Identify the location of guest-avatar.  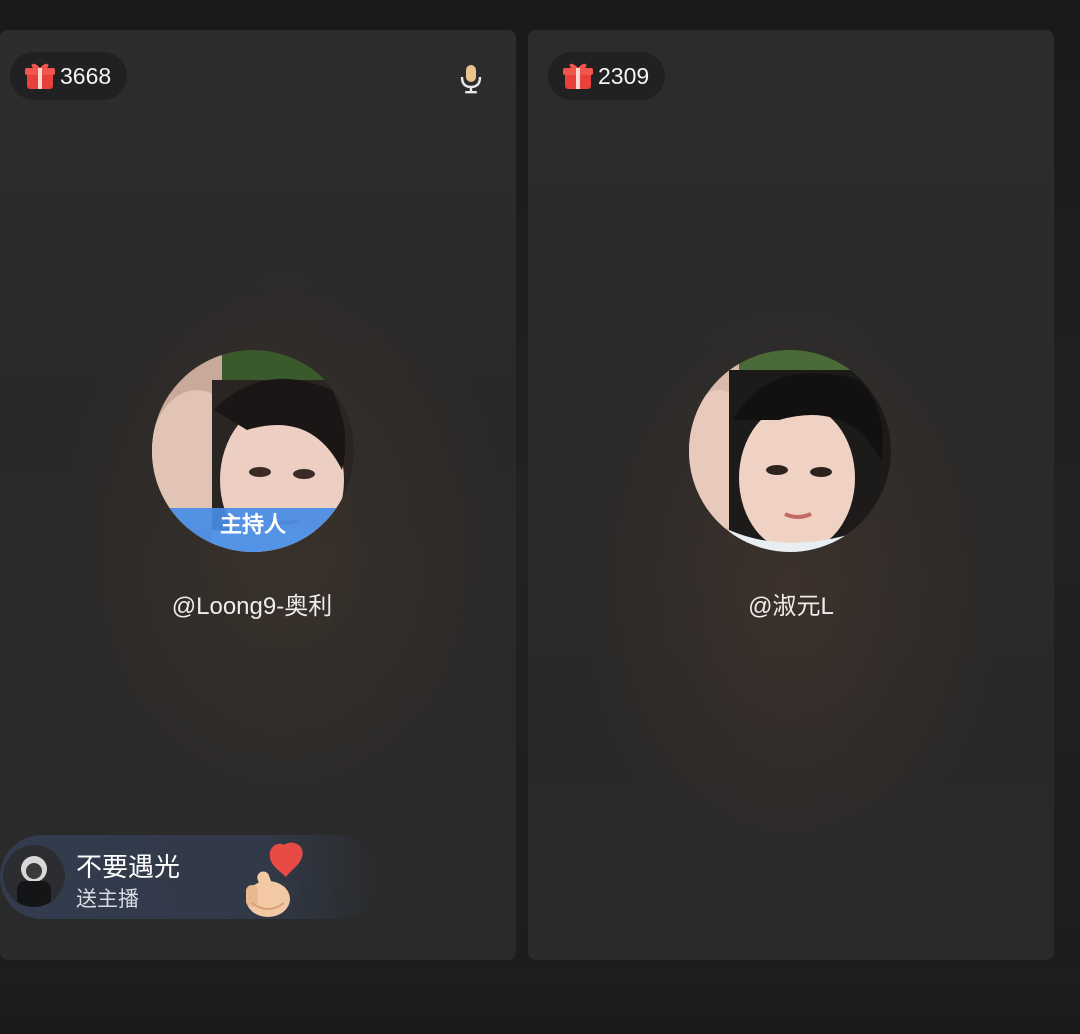
(790, 451).